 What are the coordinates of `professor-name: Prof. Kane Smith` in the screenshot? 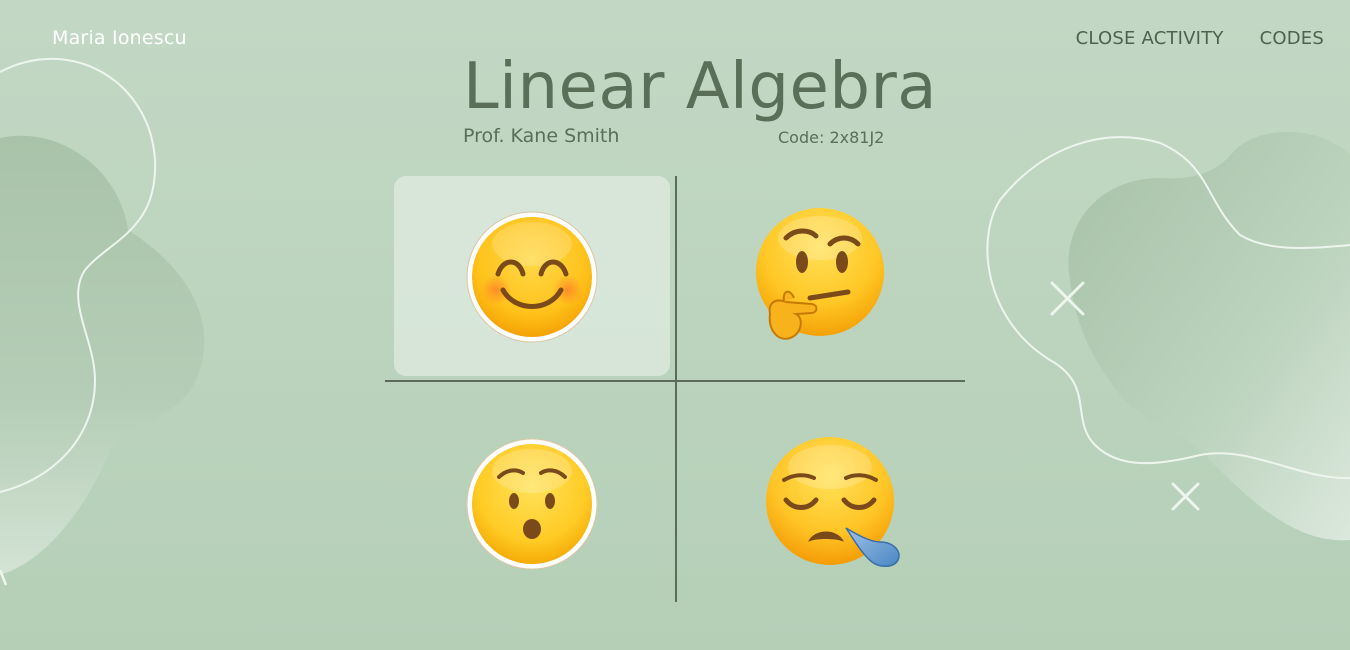 It's located at (541, 136).